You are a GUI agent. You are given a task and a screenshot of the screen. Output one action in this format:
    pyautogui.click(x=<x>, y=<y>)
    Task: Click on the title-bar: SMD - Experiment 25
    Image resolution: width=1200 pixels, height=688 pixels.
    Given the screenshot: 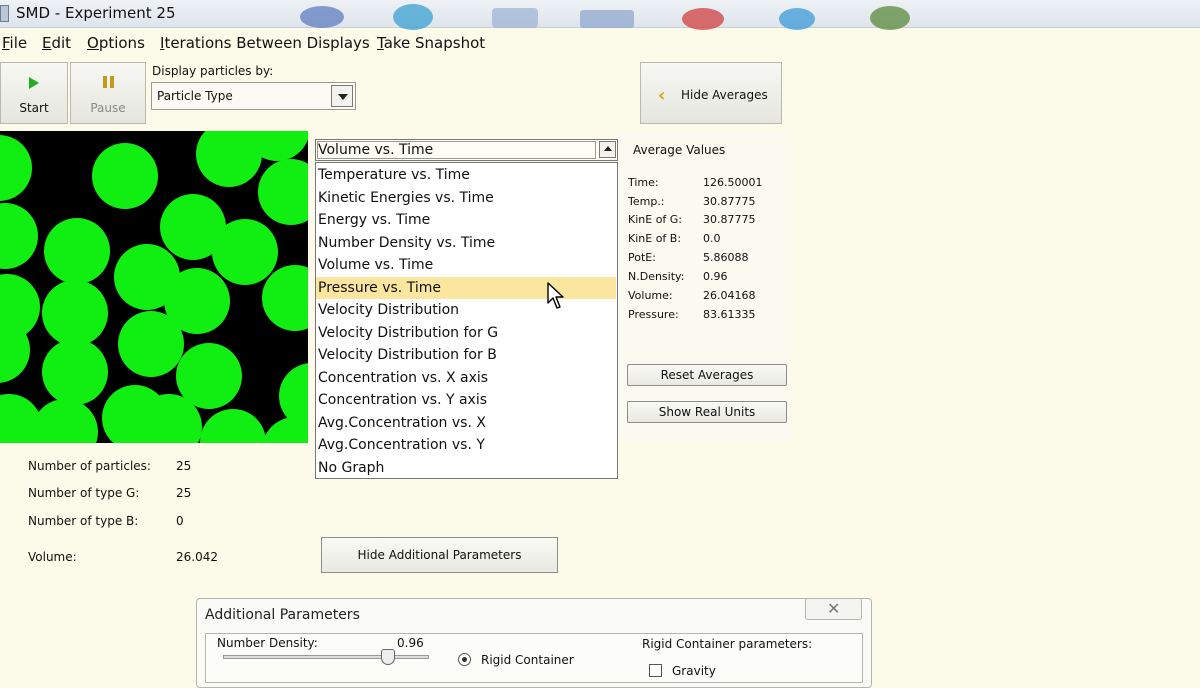 What is the action you would take?
    pyautogui.click(x=600, y=15)
    